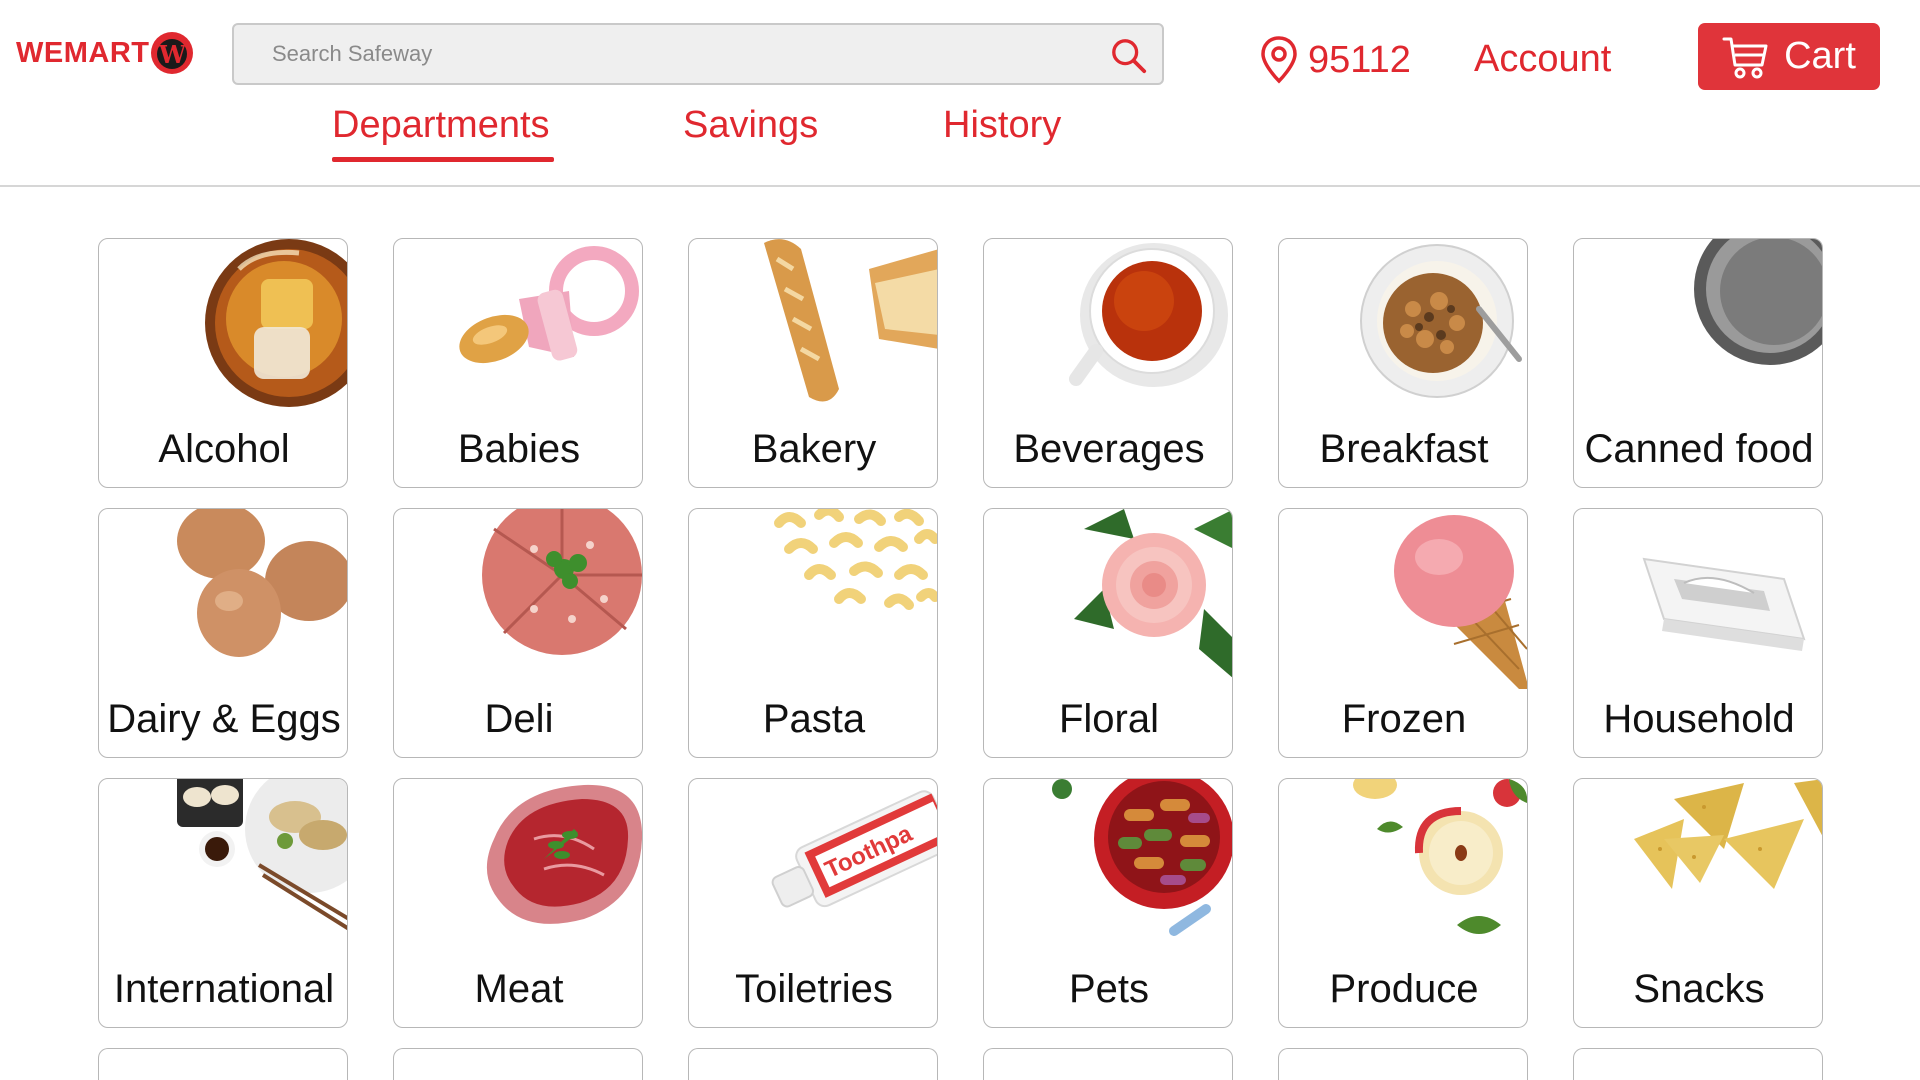 This screenshot has height=1080, width=1920. What do you see at coordinates (1404, 989) in the screenshot?
I see `department-label: Produce` at bounding box center [1404, 989].